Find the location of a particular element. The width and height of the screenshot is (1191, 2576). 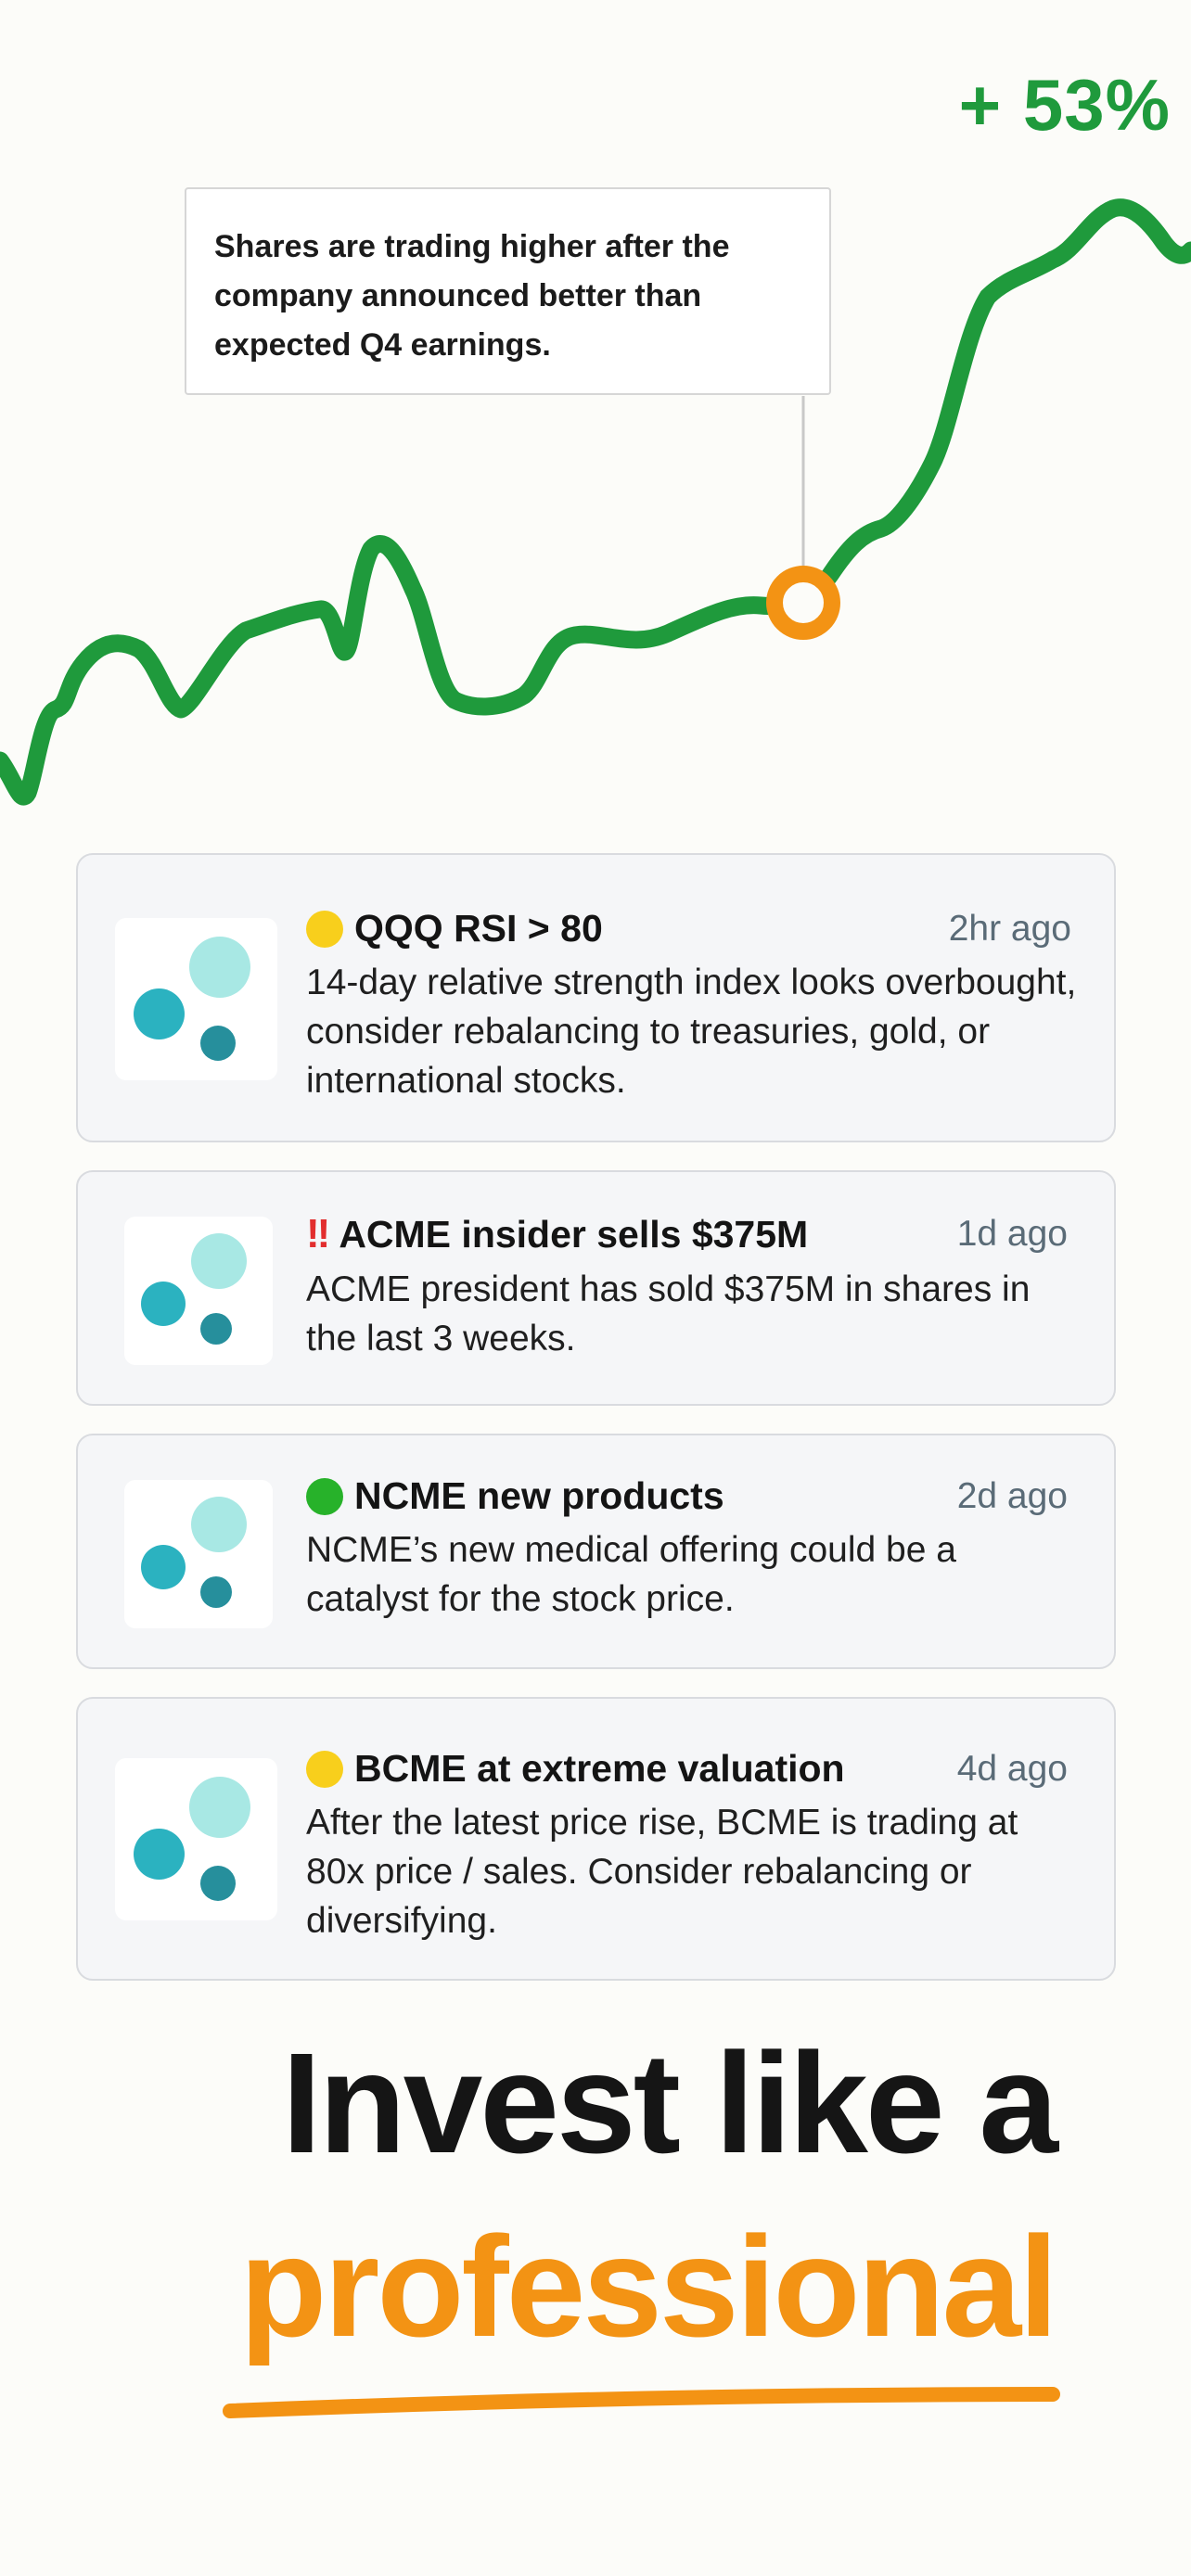

alert-title: !! ACME insider sells $375M is located at coordinates (557, 1234).